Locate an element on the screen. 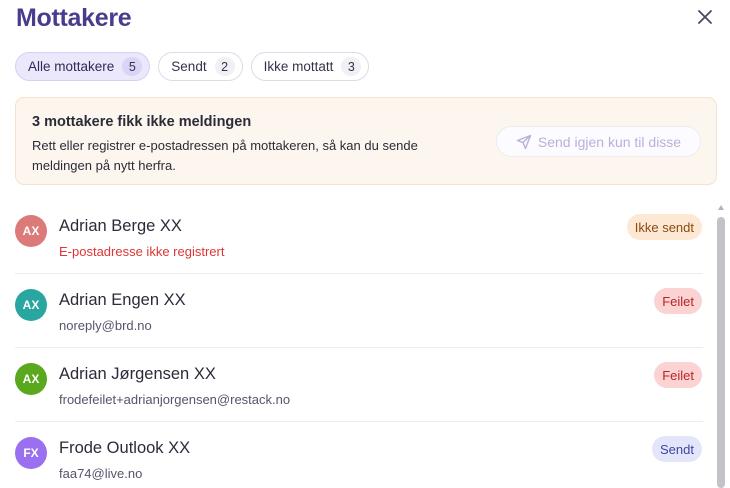 This screenshot has width=730, height=488. scroll-thumb is located at coordinates (721, 352).